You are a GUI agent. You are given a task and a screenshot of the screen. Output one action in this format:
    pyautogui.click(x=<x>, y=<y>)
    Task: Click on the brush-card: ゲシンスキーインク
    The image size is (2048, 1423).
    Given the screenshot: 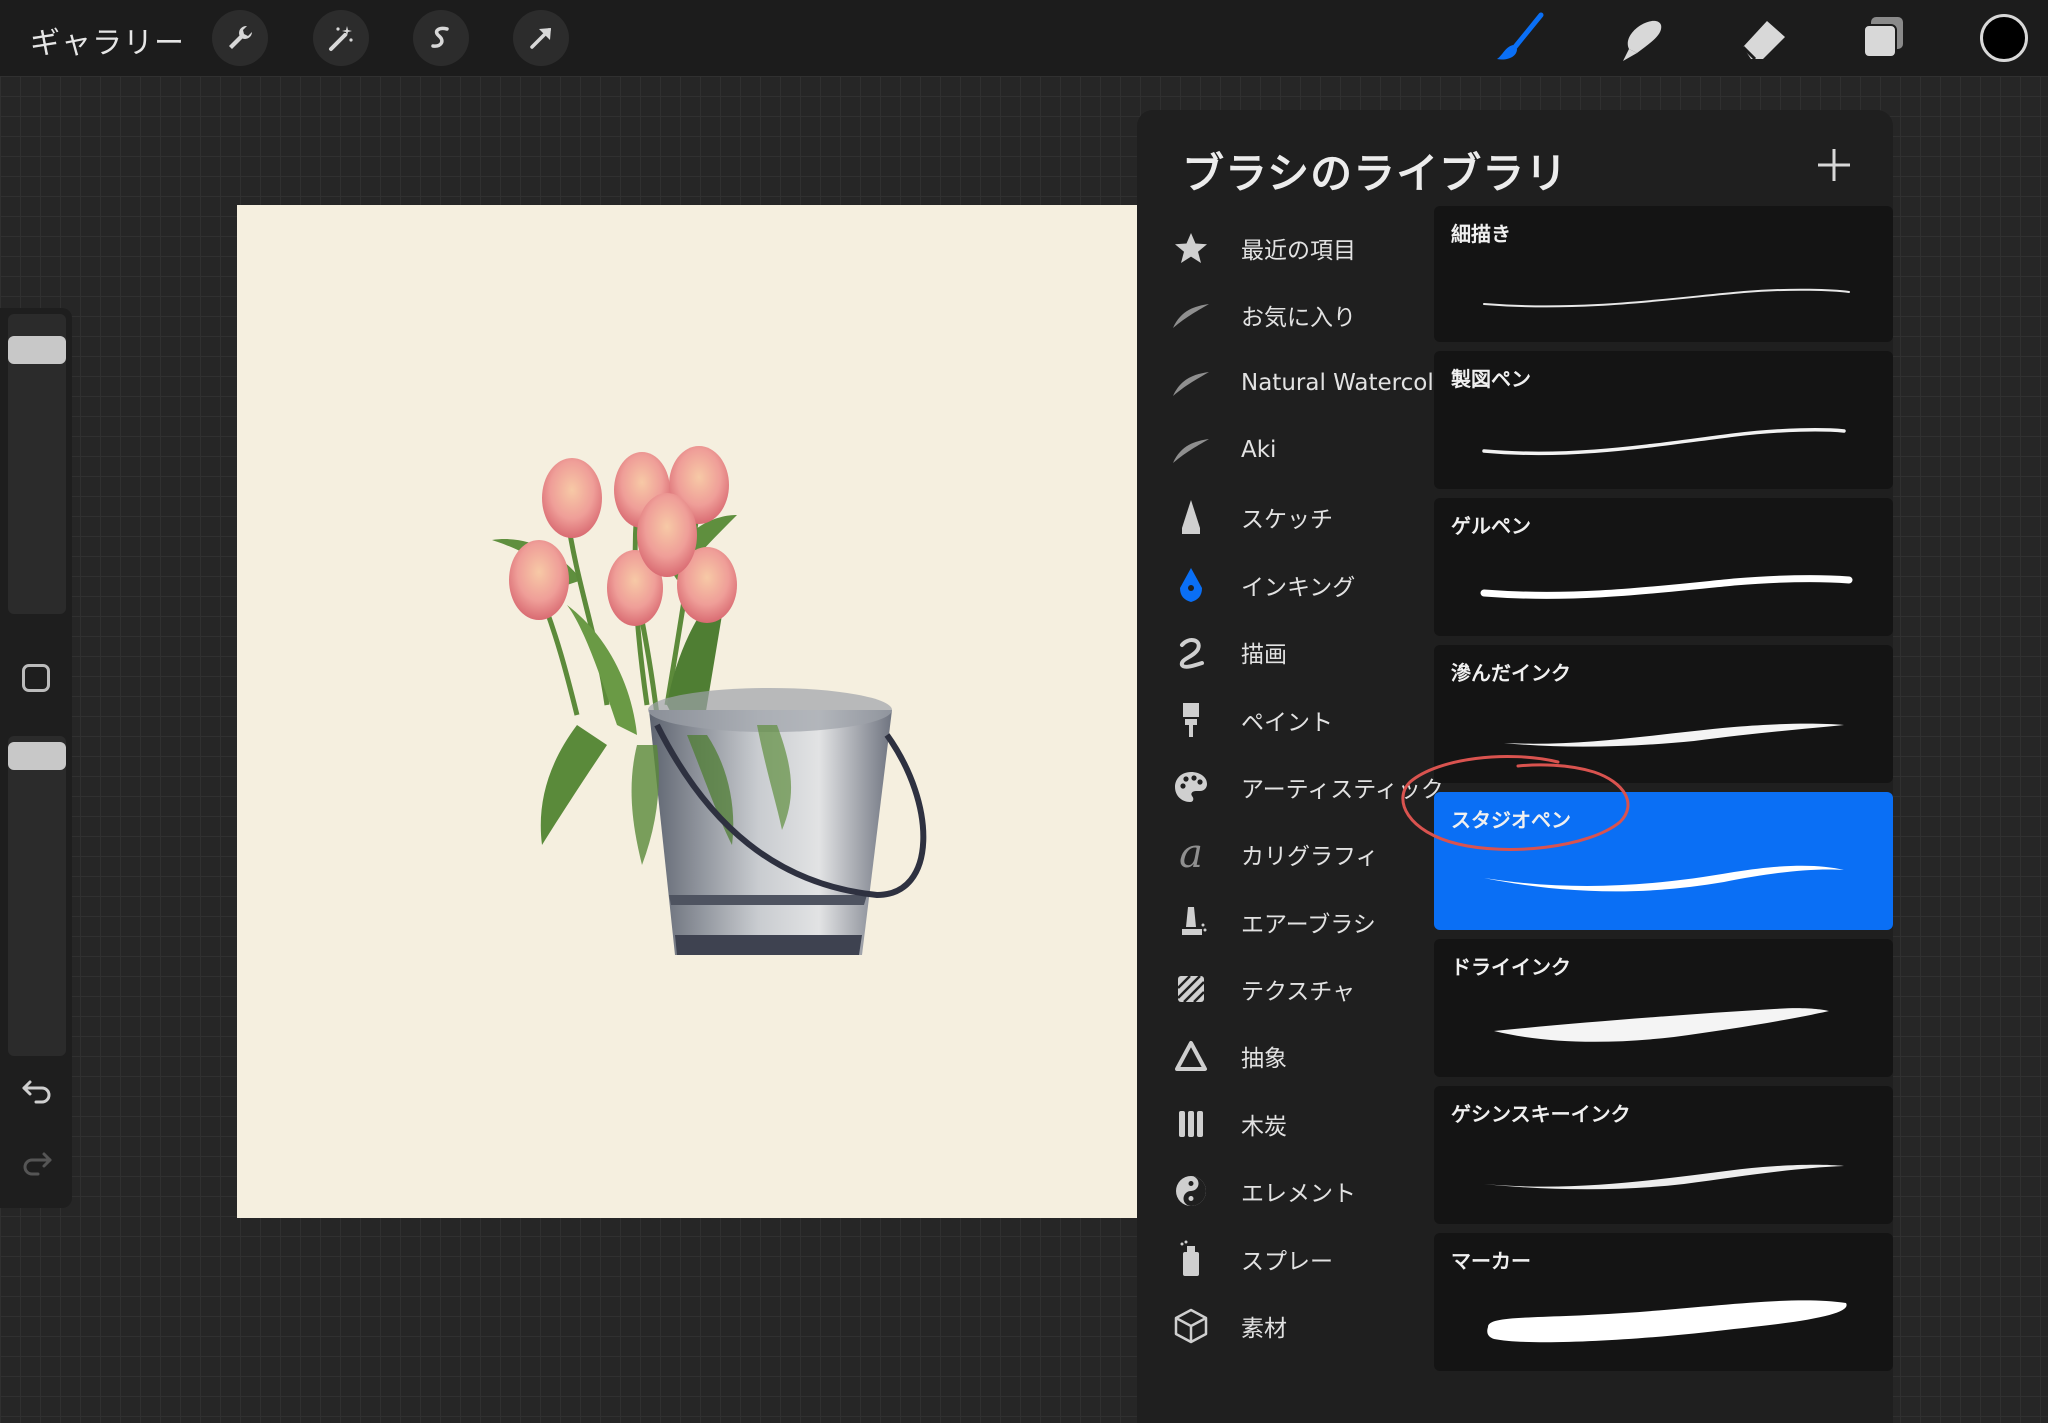 What is the action you would take?
    pyautogui.click(x=1663, y=1155)
    